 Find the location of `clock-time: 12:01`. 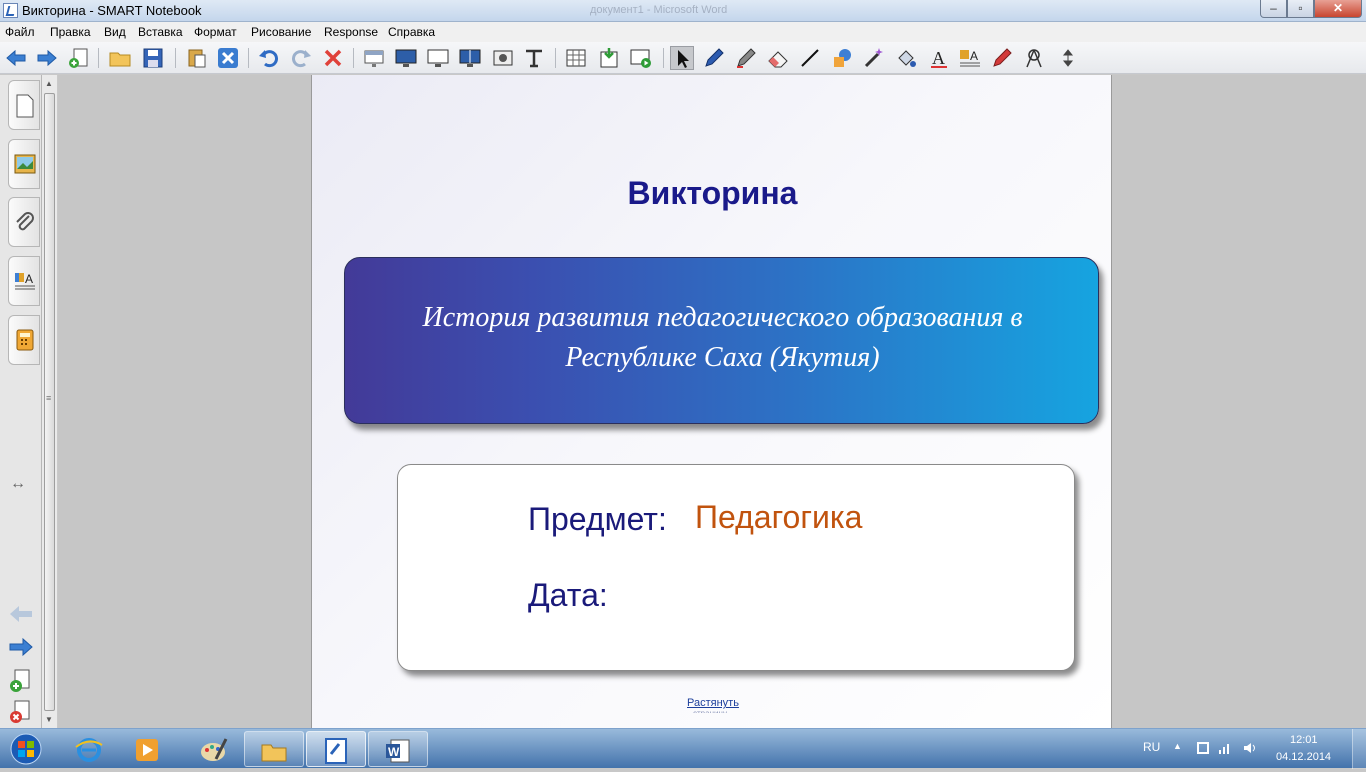

clock-time: 12:01 is located at coordinates (1304, 740).